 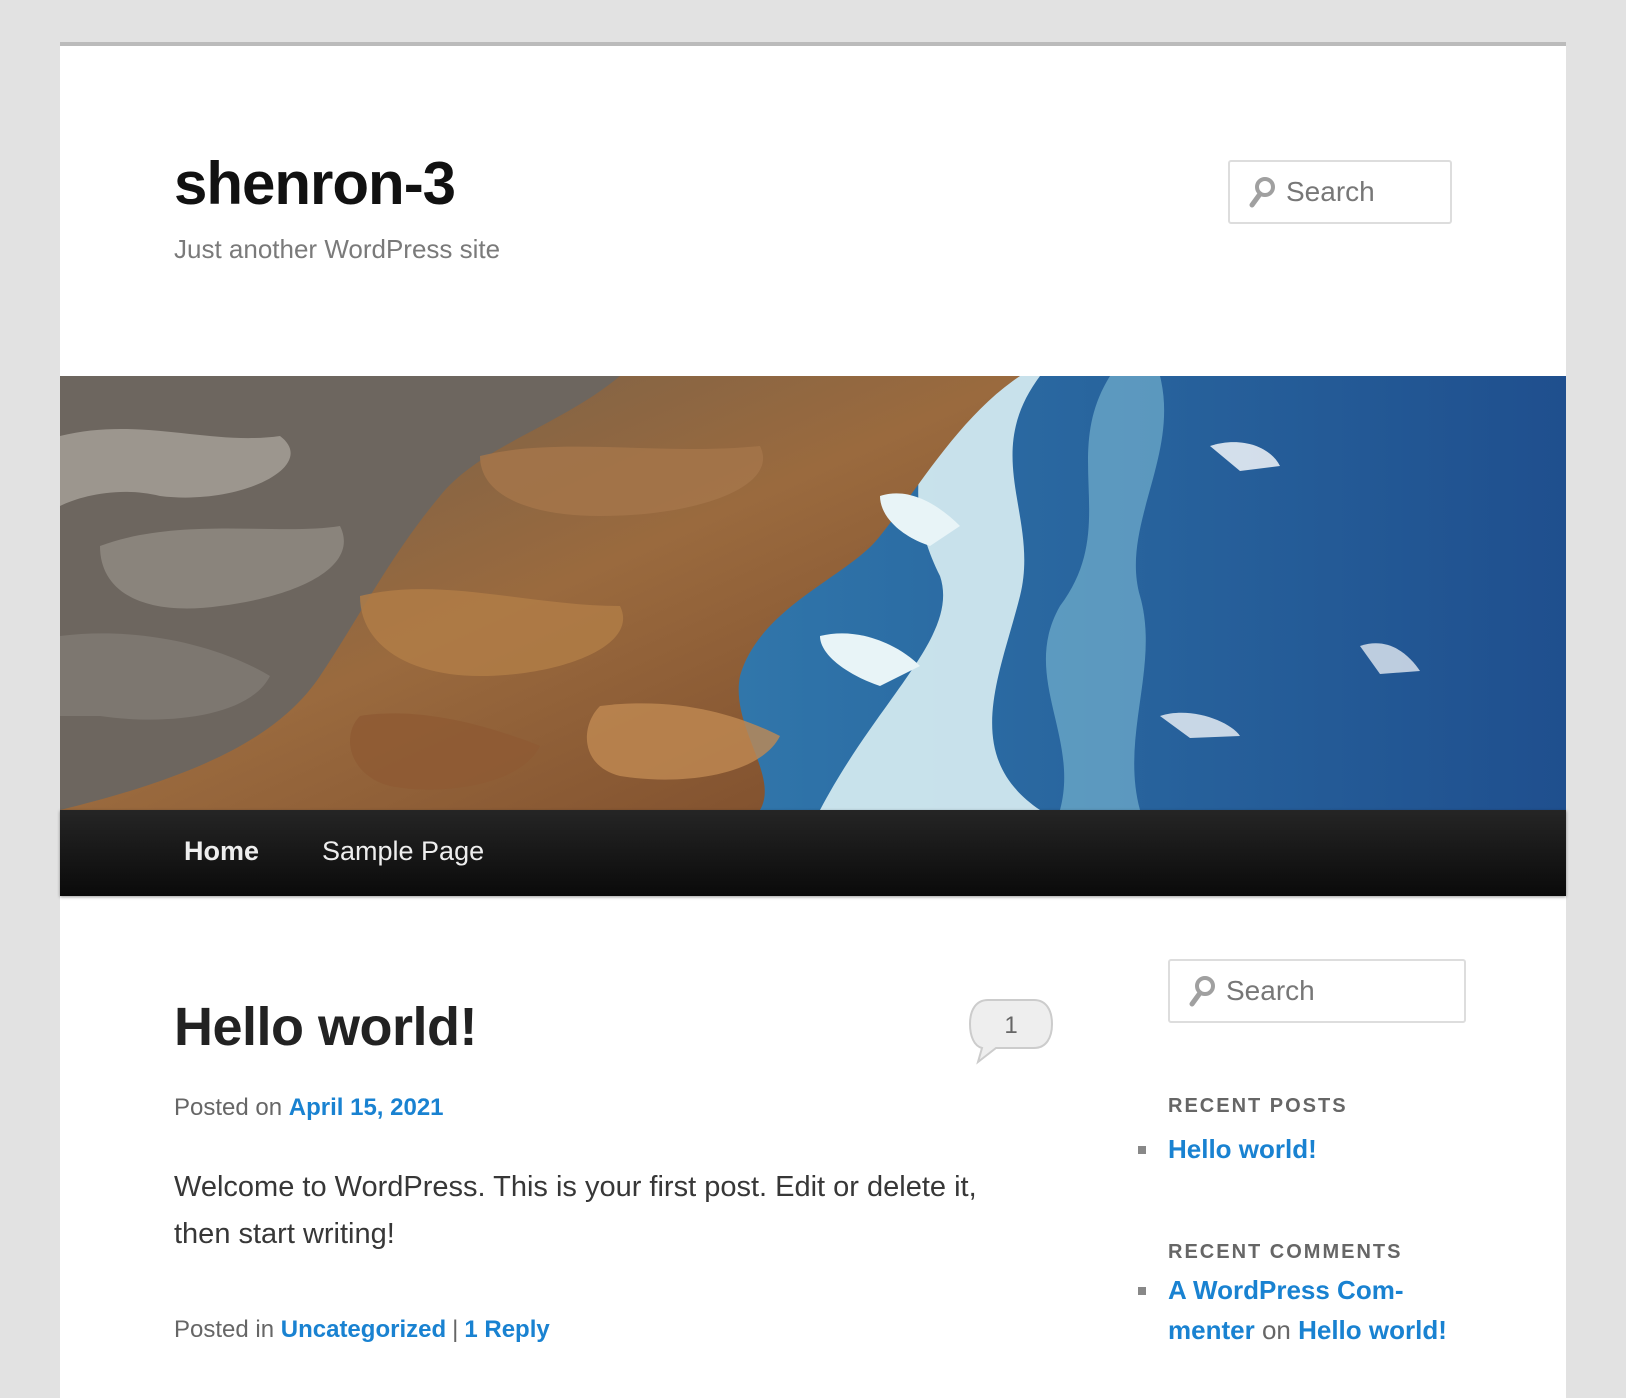 What do you see at coordinates (1011, 1025) in the screenshot?
I see `comment-count: 1` at bounding box center [1011, 1025].